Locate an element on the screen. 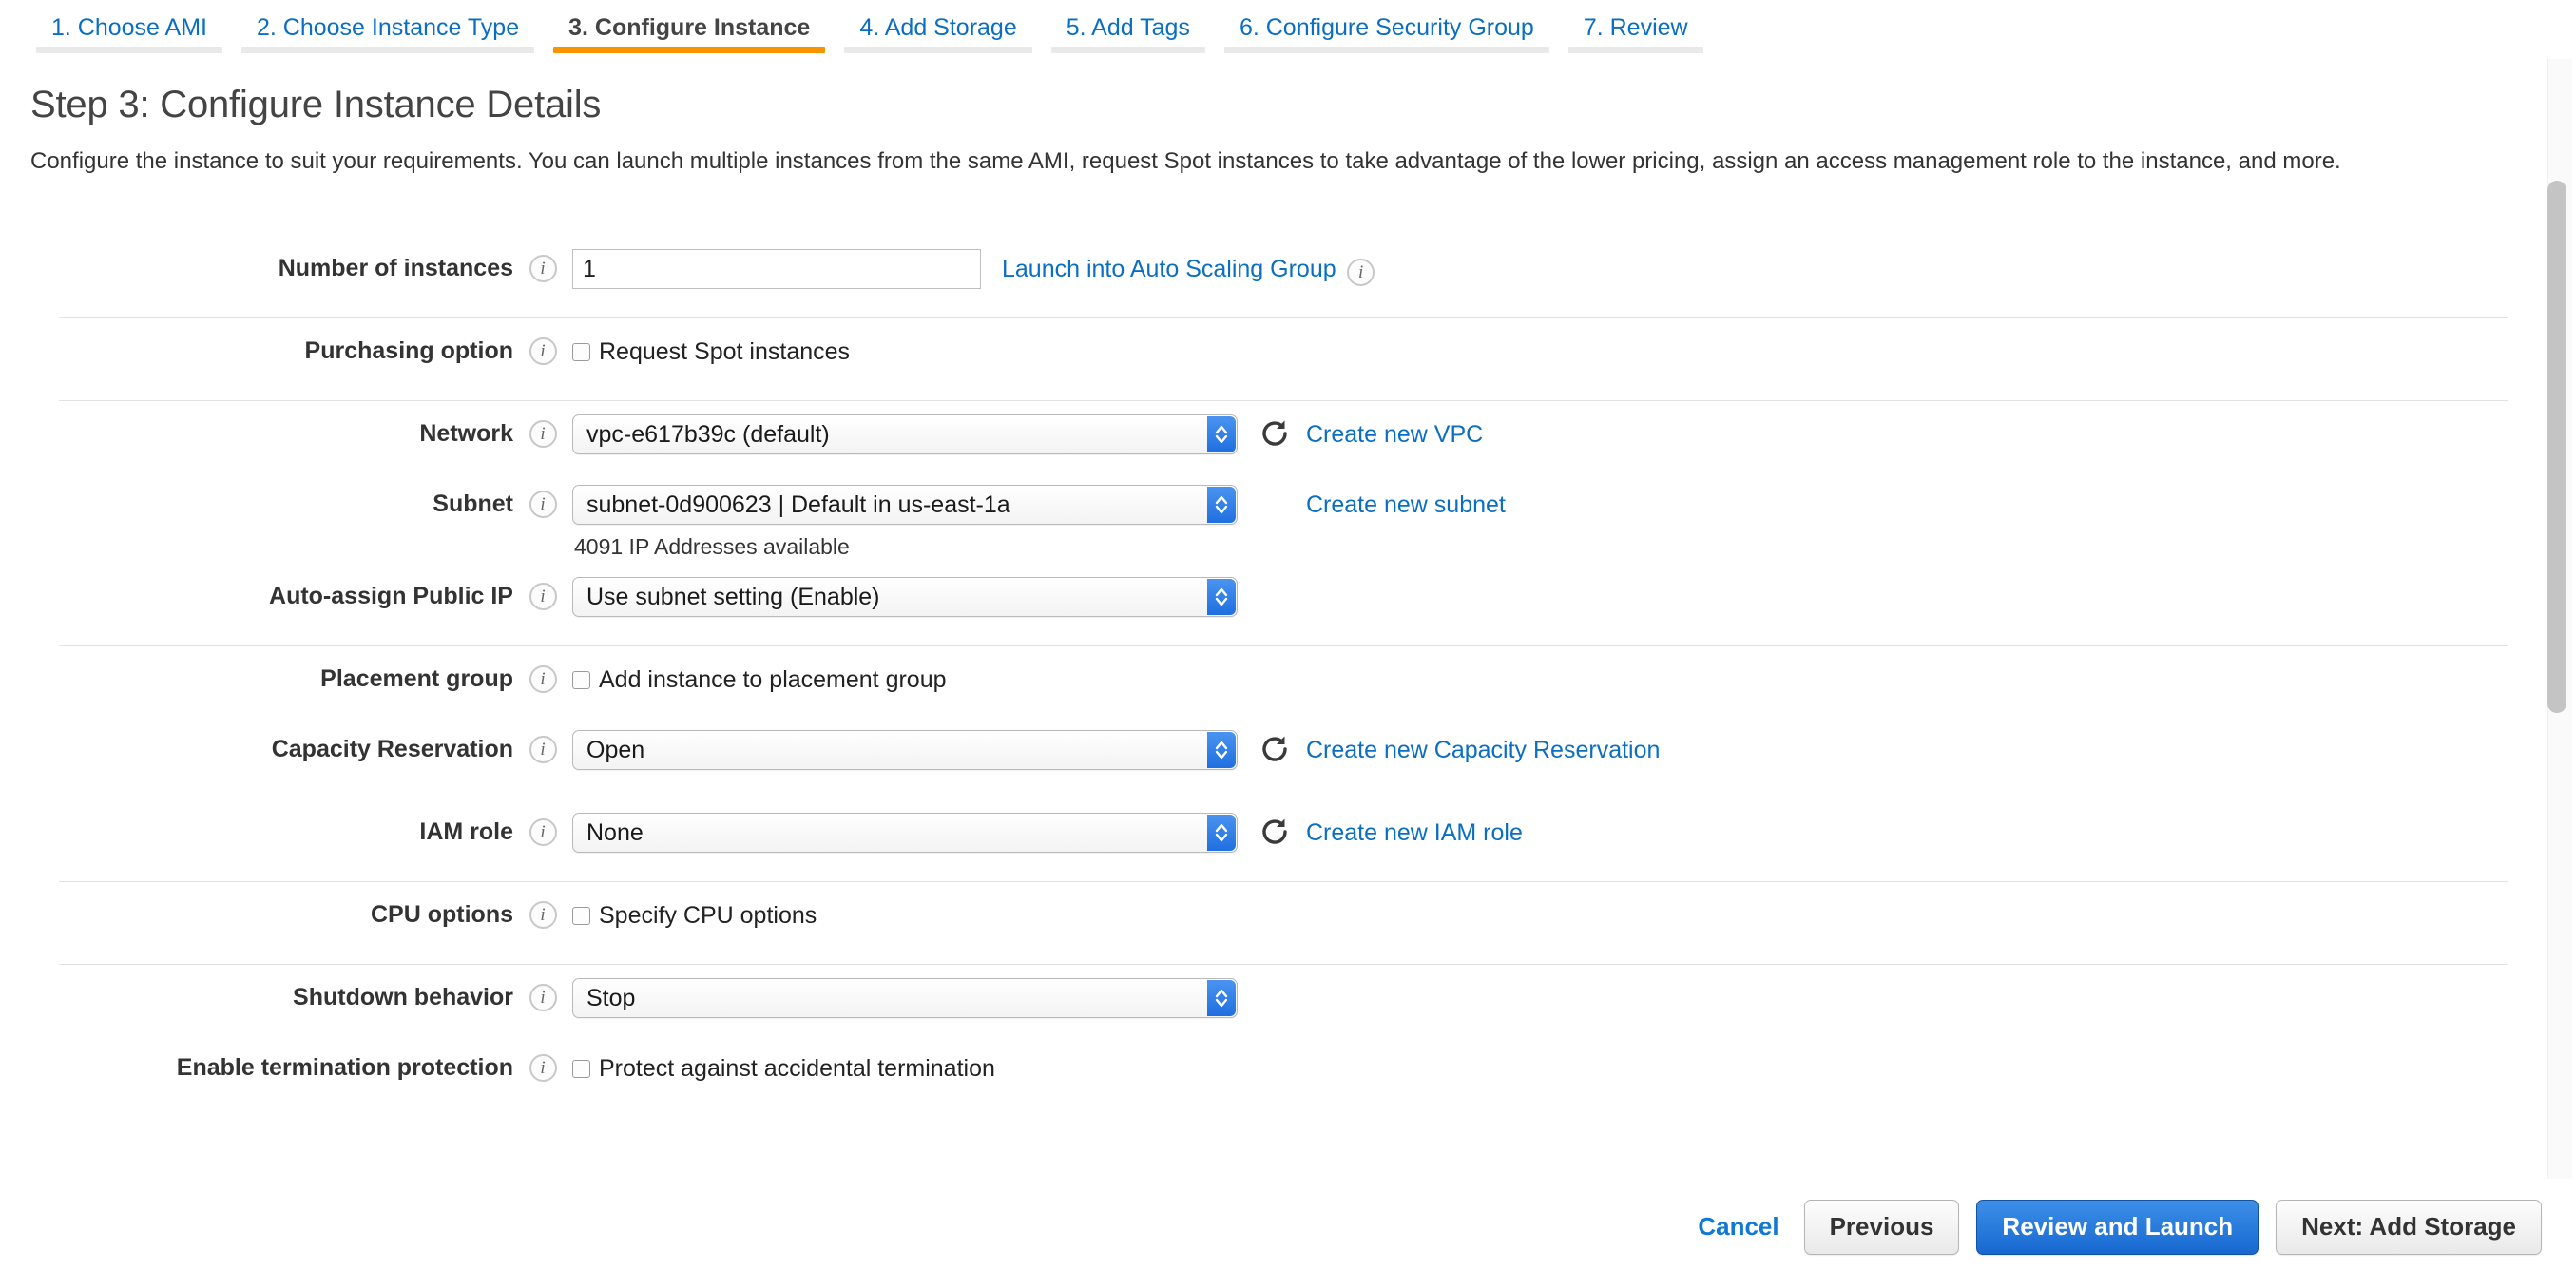  field-row-cpu-options: CPU options i Specify CPU options is located at coordinates (1264, 923).